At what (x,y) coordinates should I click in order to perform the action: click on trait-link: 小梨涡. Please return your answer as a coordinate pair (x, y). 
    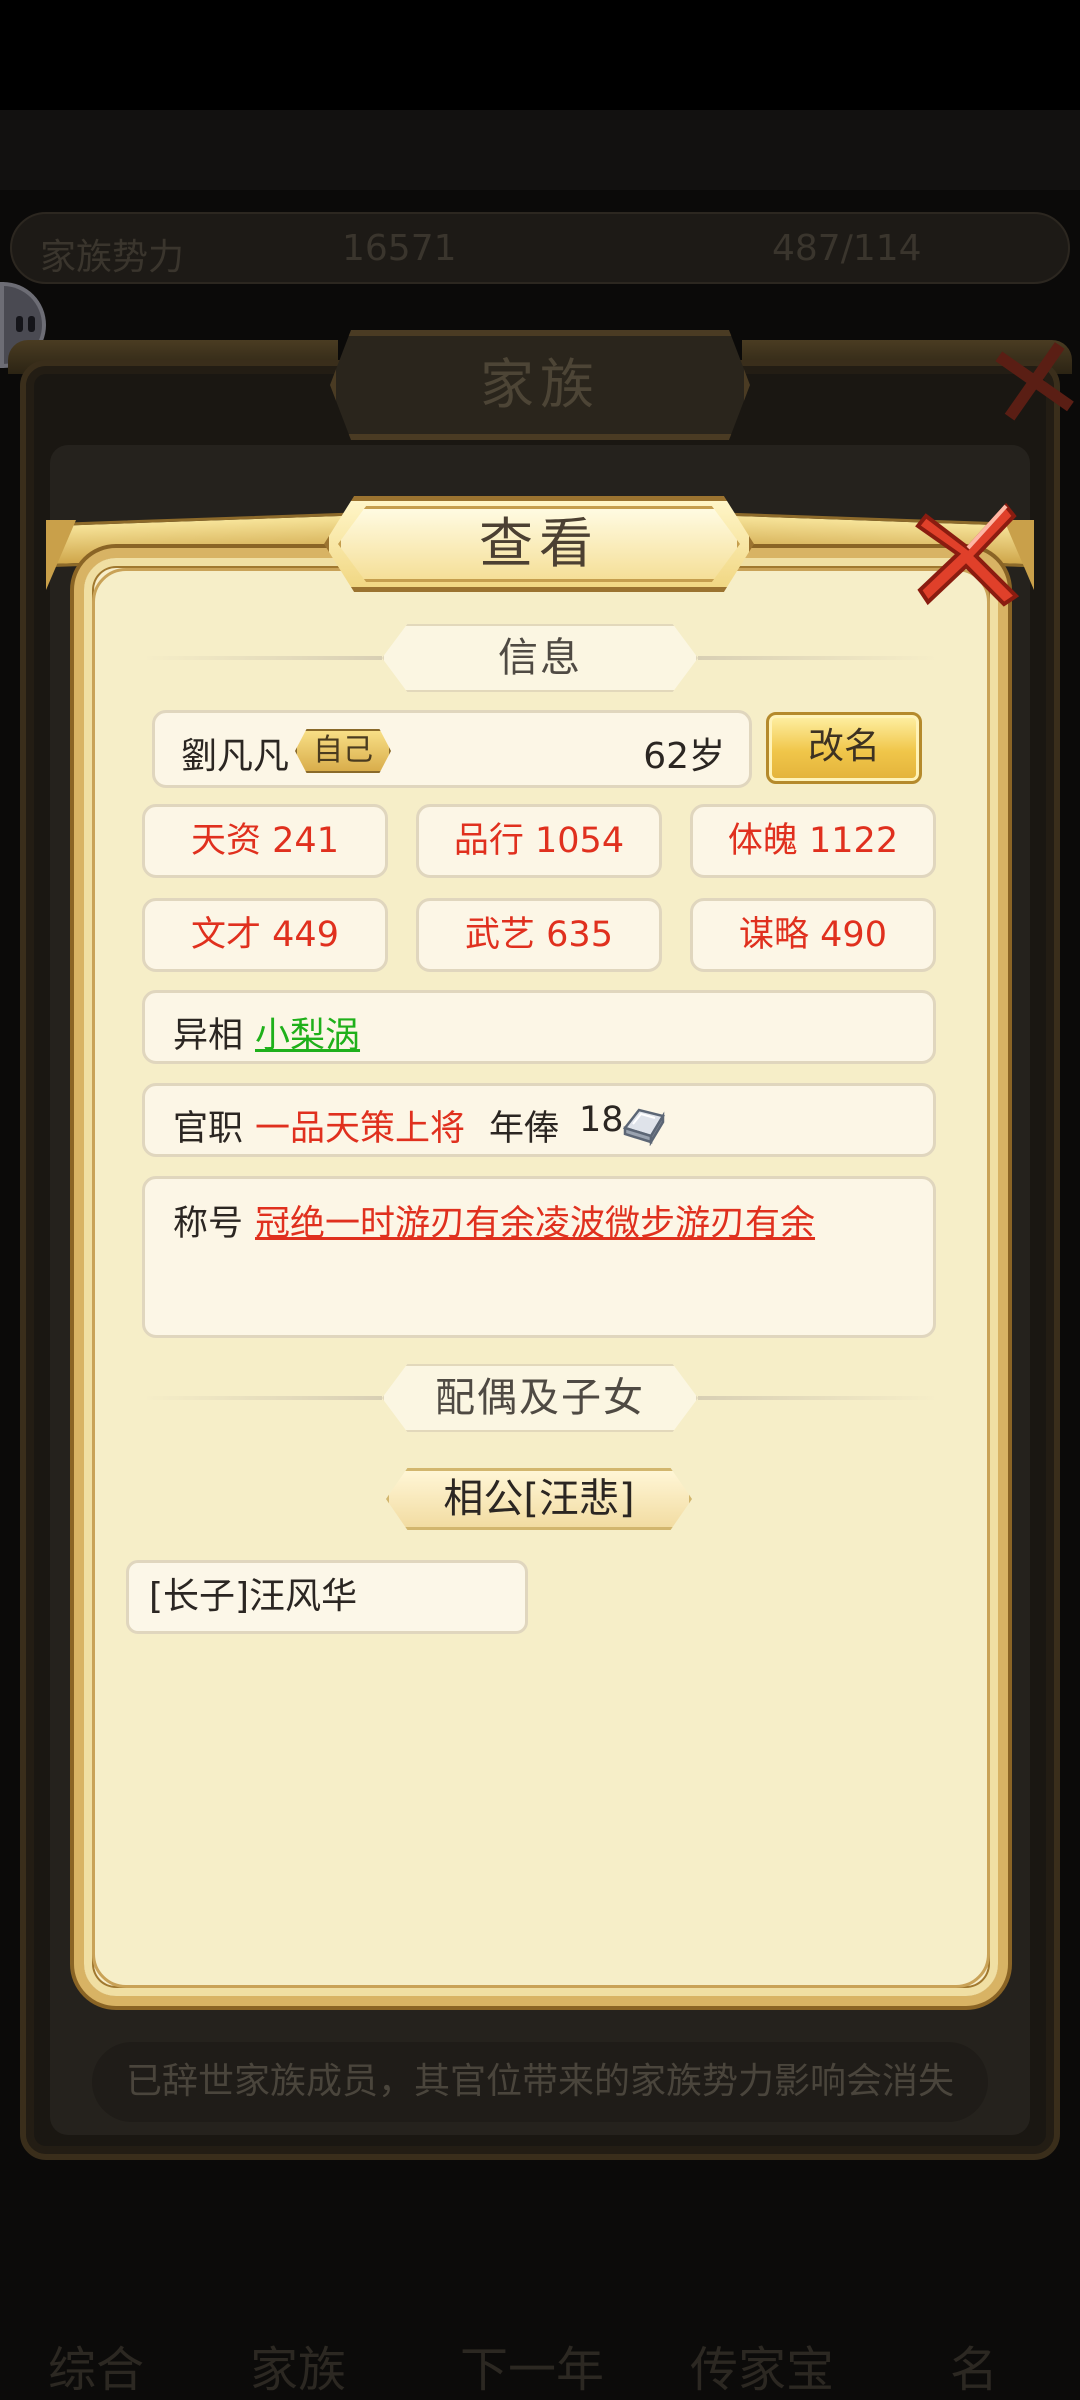
    Looking at the image, I should click on (307, 1032).